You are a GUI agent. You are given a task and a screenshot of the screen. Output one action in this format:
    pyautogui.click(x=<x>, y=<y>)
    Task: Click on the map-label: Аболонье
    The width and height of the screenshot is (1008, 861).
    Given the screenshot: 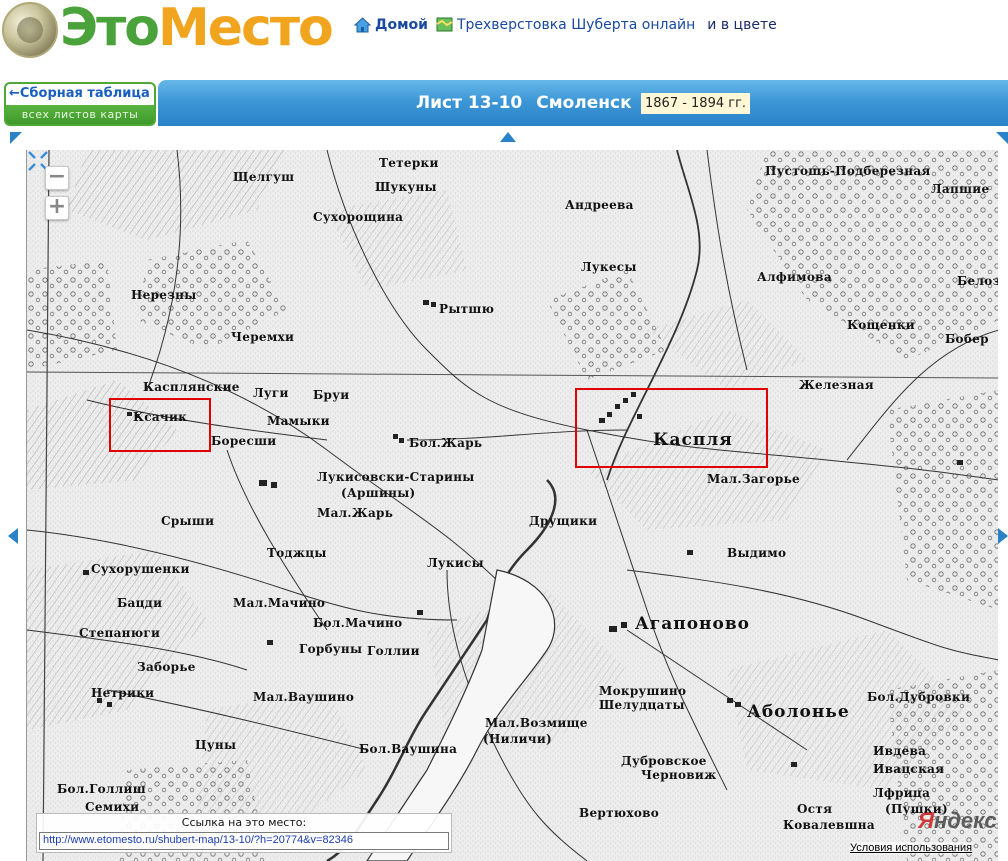 What is the action you would take?
    pyautogui.click(x=798, y=712)
    